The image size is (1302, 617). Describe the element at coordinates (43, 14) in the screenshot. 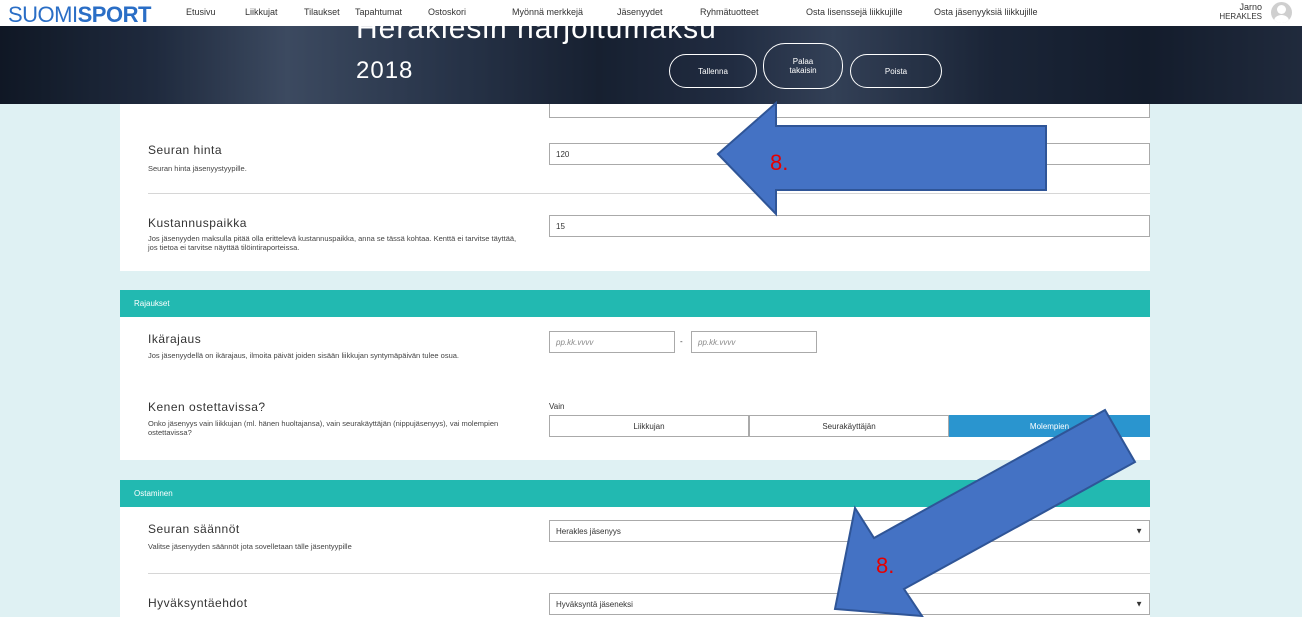

I see `logo-part-suomi: SUOMI` at that location.